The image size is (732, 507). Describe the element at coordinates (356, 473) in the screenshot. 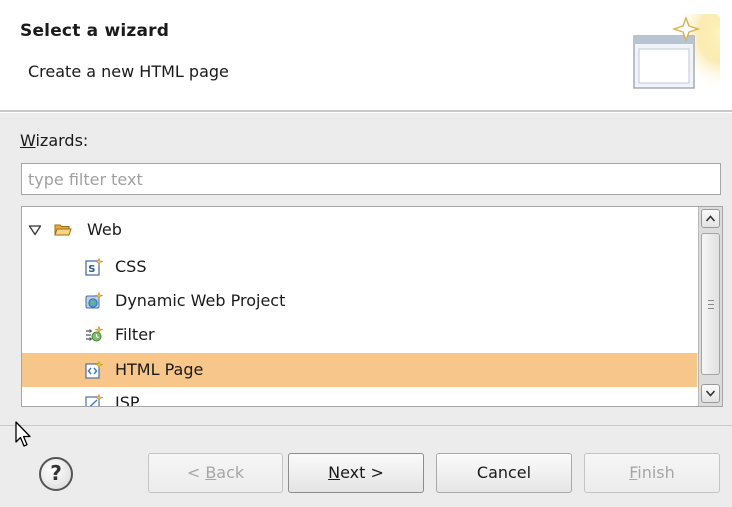

I see `next-button: Next >` at that location.